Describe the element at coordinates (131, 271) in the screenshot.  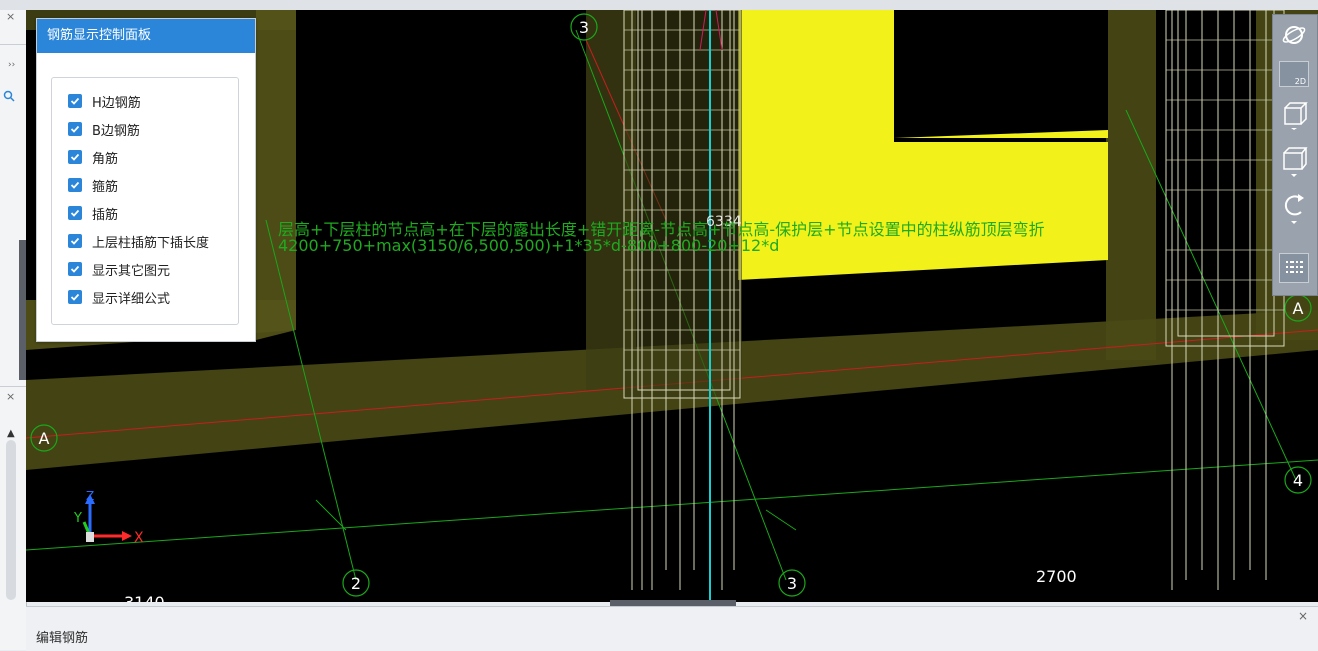
I see `option-label: 显示其它图元` at that location.